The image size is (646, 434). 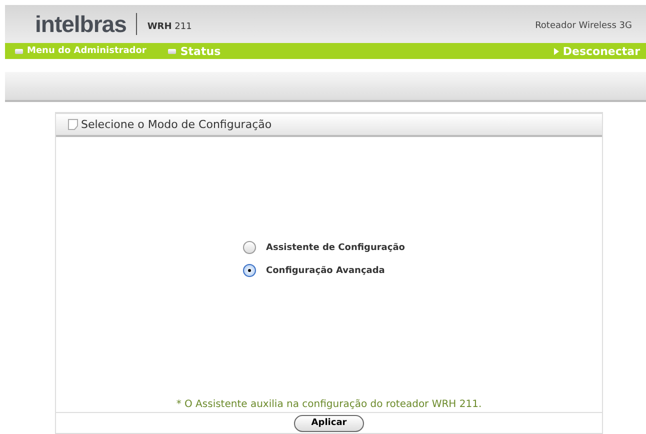 What do you see at coordinates (194, 51) in the screenshot?
I see `menu-link: Status` at bounding box center [194, 51].